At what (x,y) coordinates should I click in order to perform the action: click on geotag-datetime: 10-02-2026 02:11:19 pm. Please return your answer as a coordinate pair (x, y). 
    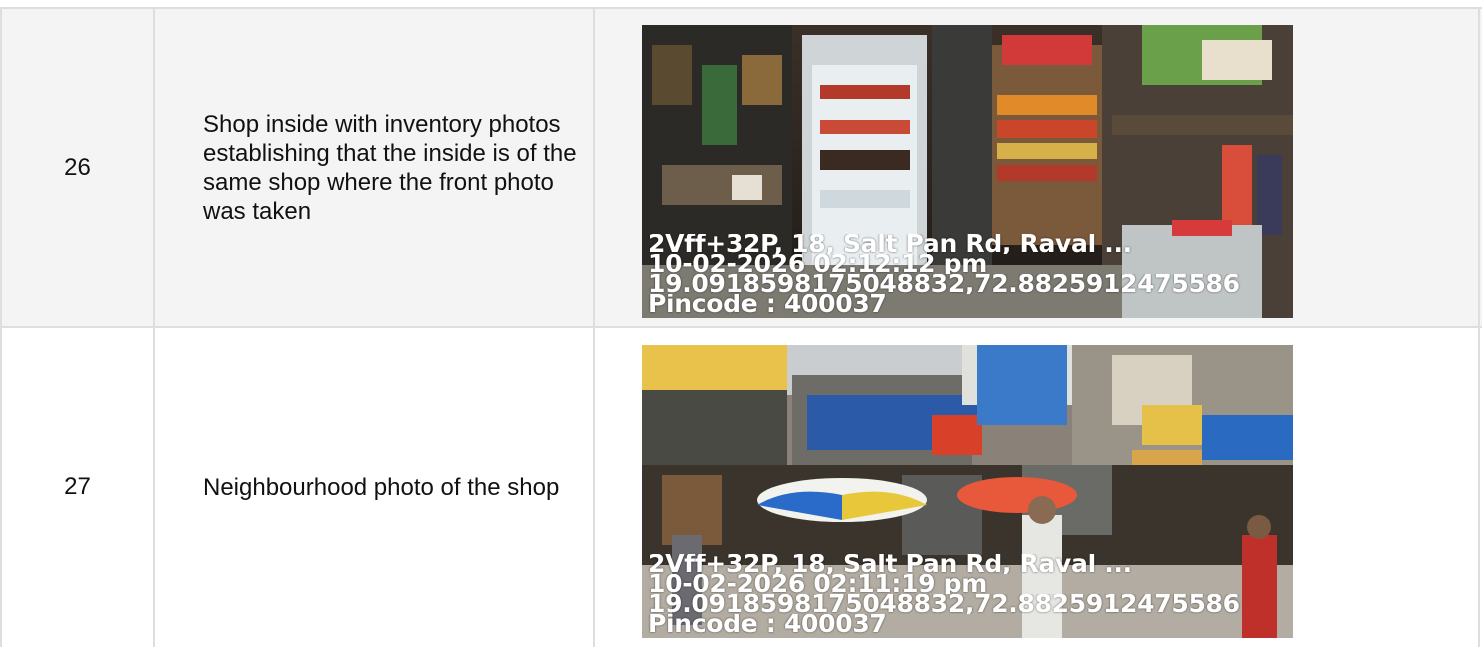
    Looking at the image, I should click on (818, 584).